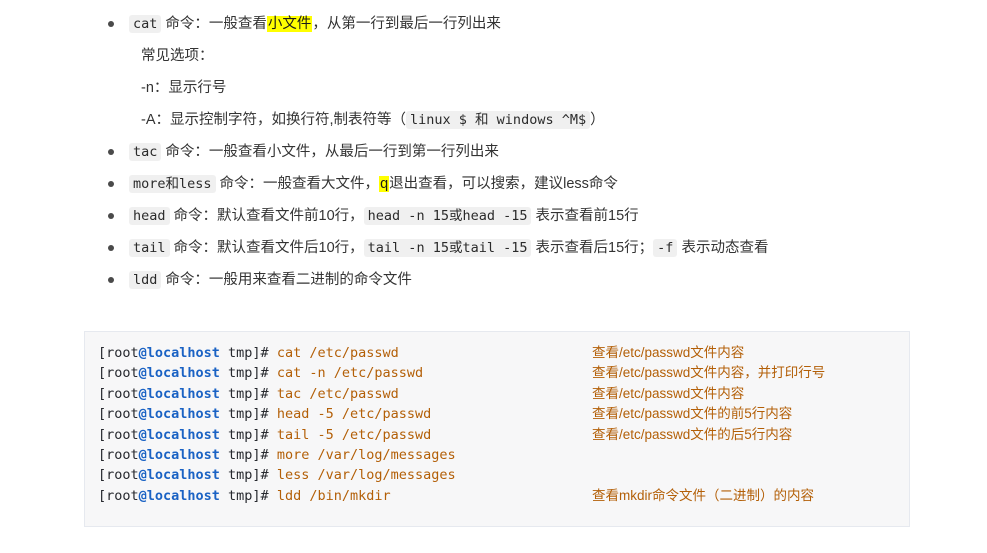  I want to click on bullet-tail-text-3: 表示动态查看, so click(723, 248).